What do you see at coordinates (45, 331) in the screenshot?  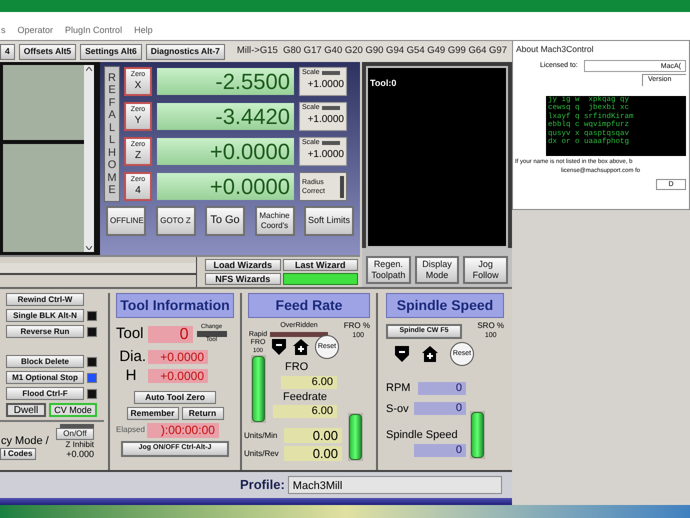 I see `control-button: Reverse Run` at bounding box center [45, 331].